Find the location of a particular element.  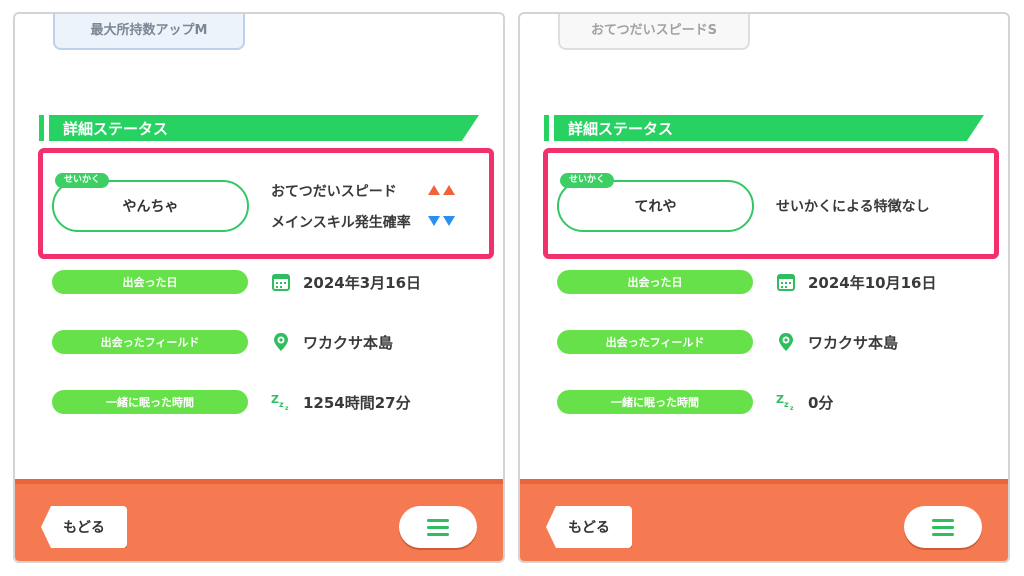

up-arrows-icon is located at coordinates (441, 190).